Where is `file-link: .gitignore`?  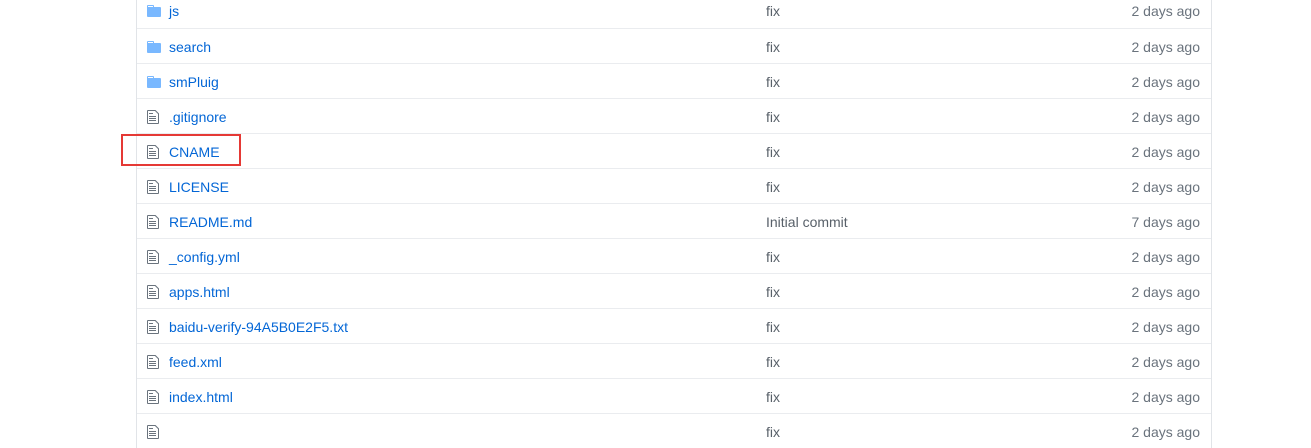 file-link: .gitignore is located at coordinates (198, 117).